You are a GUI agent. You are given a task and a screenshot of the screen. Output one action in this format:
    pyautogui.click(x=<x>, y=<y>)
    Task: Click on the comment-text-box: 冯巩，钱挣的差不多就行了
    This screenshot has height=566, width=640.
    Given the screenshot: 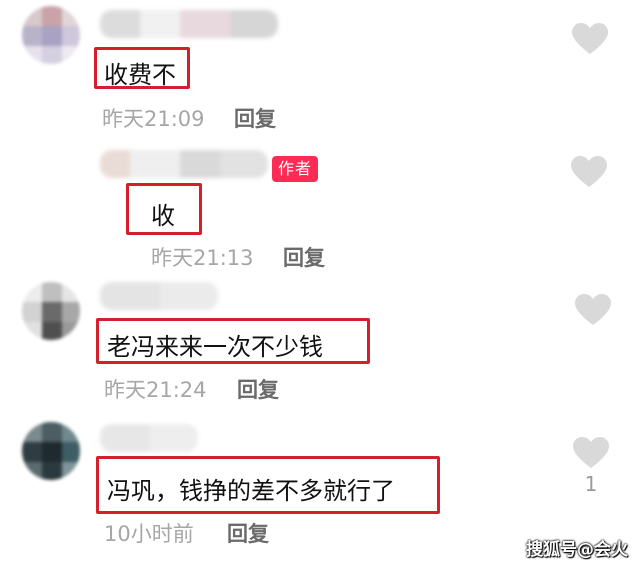 What is the action you would take?
    pyautogui.click(x=268, y=485)
    